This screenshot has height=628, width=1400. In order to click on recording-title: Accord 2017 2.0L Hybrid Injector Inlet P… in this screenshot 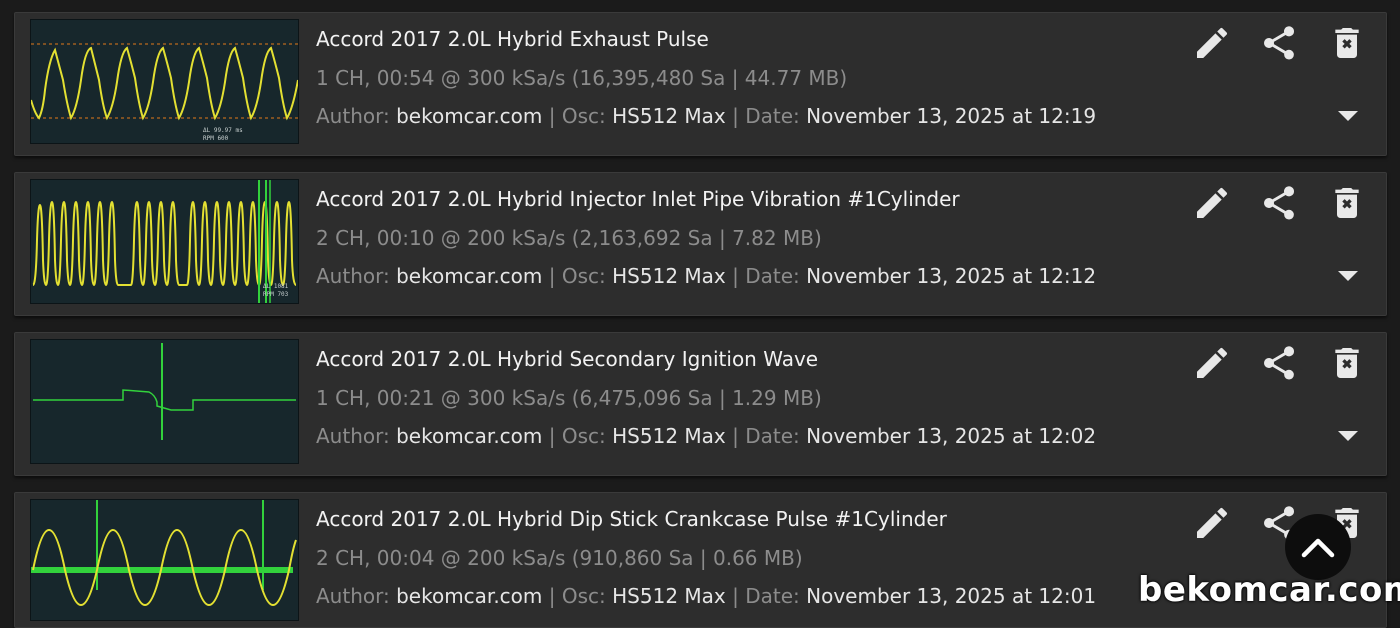, I will do `click(638, 199)`.